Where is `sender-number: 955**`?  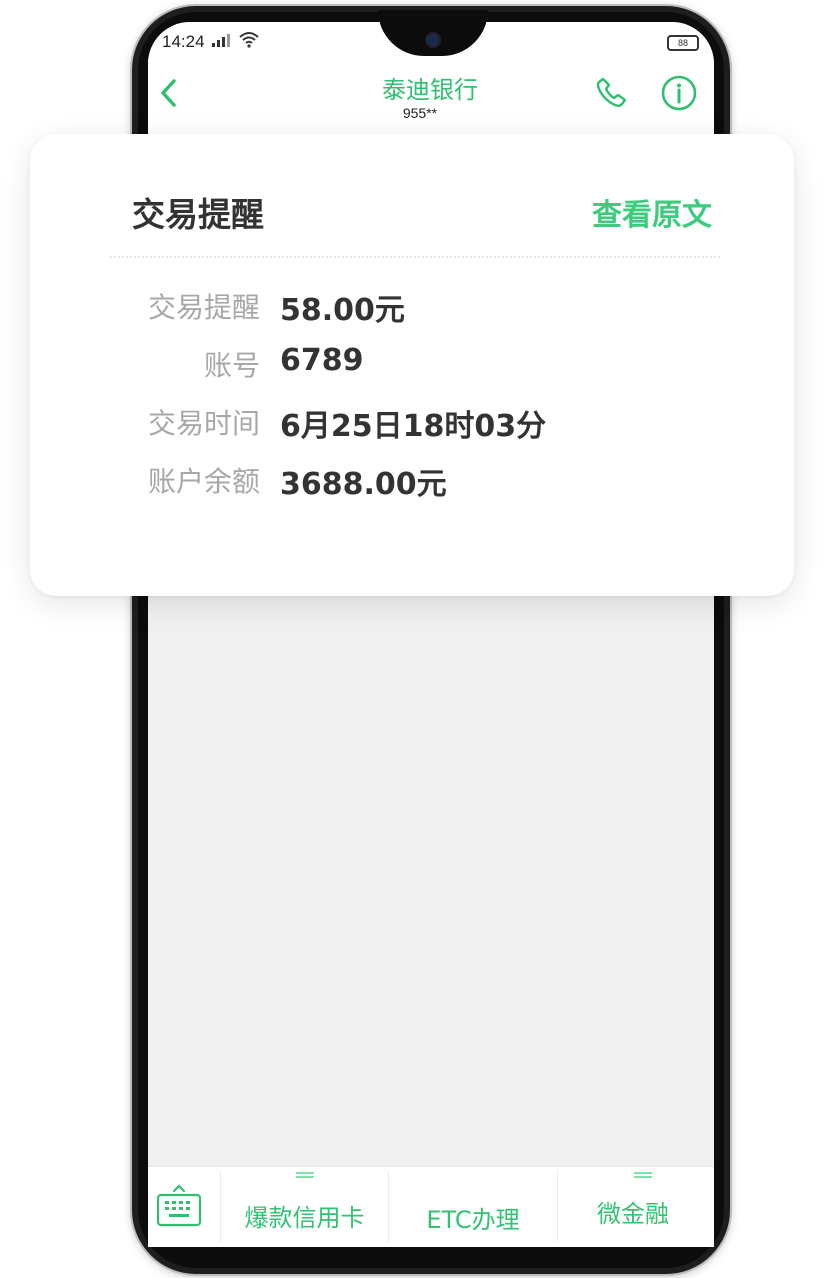 sender-number: 955** is located at coordinates (420, 113).